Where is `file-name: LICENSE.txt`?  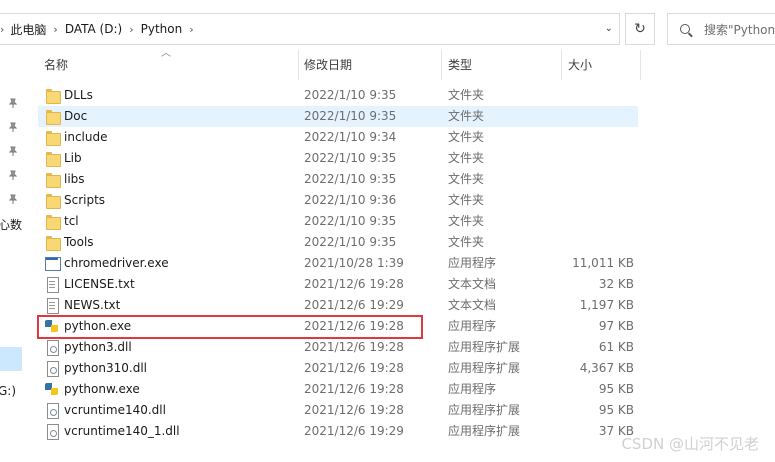 file-name: LICENSE.txt is located at coordinates (99, 284).